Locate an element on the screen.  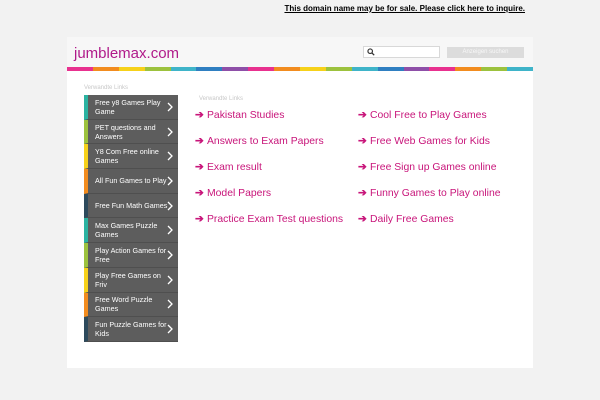
related-link-label: Funny Games to Play online is located at coordinates (435, 193).